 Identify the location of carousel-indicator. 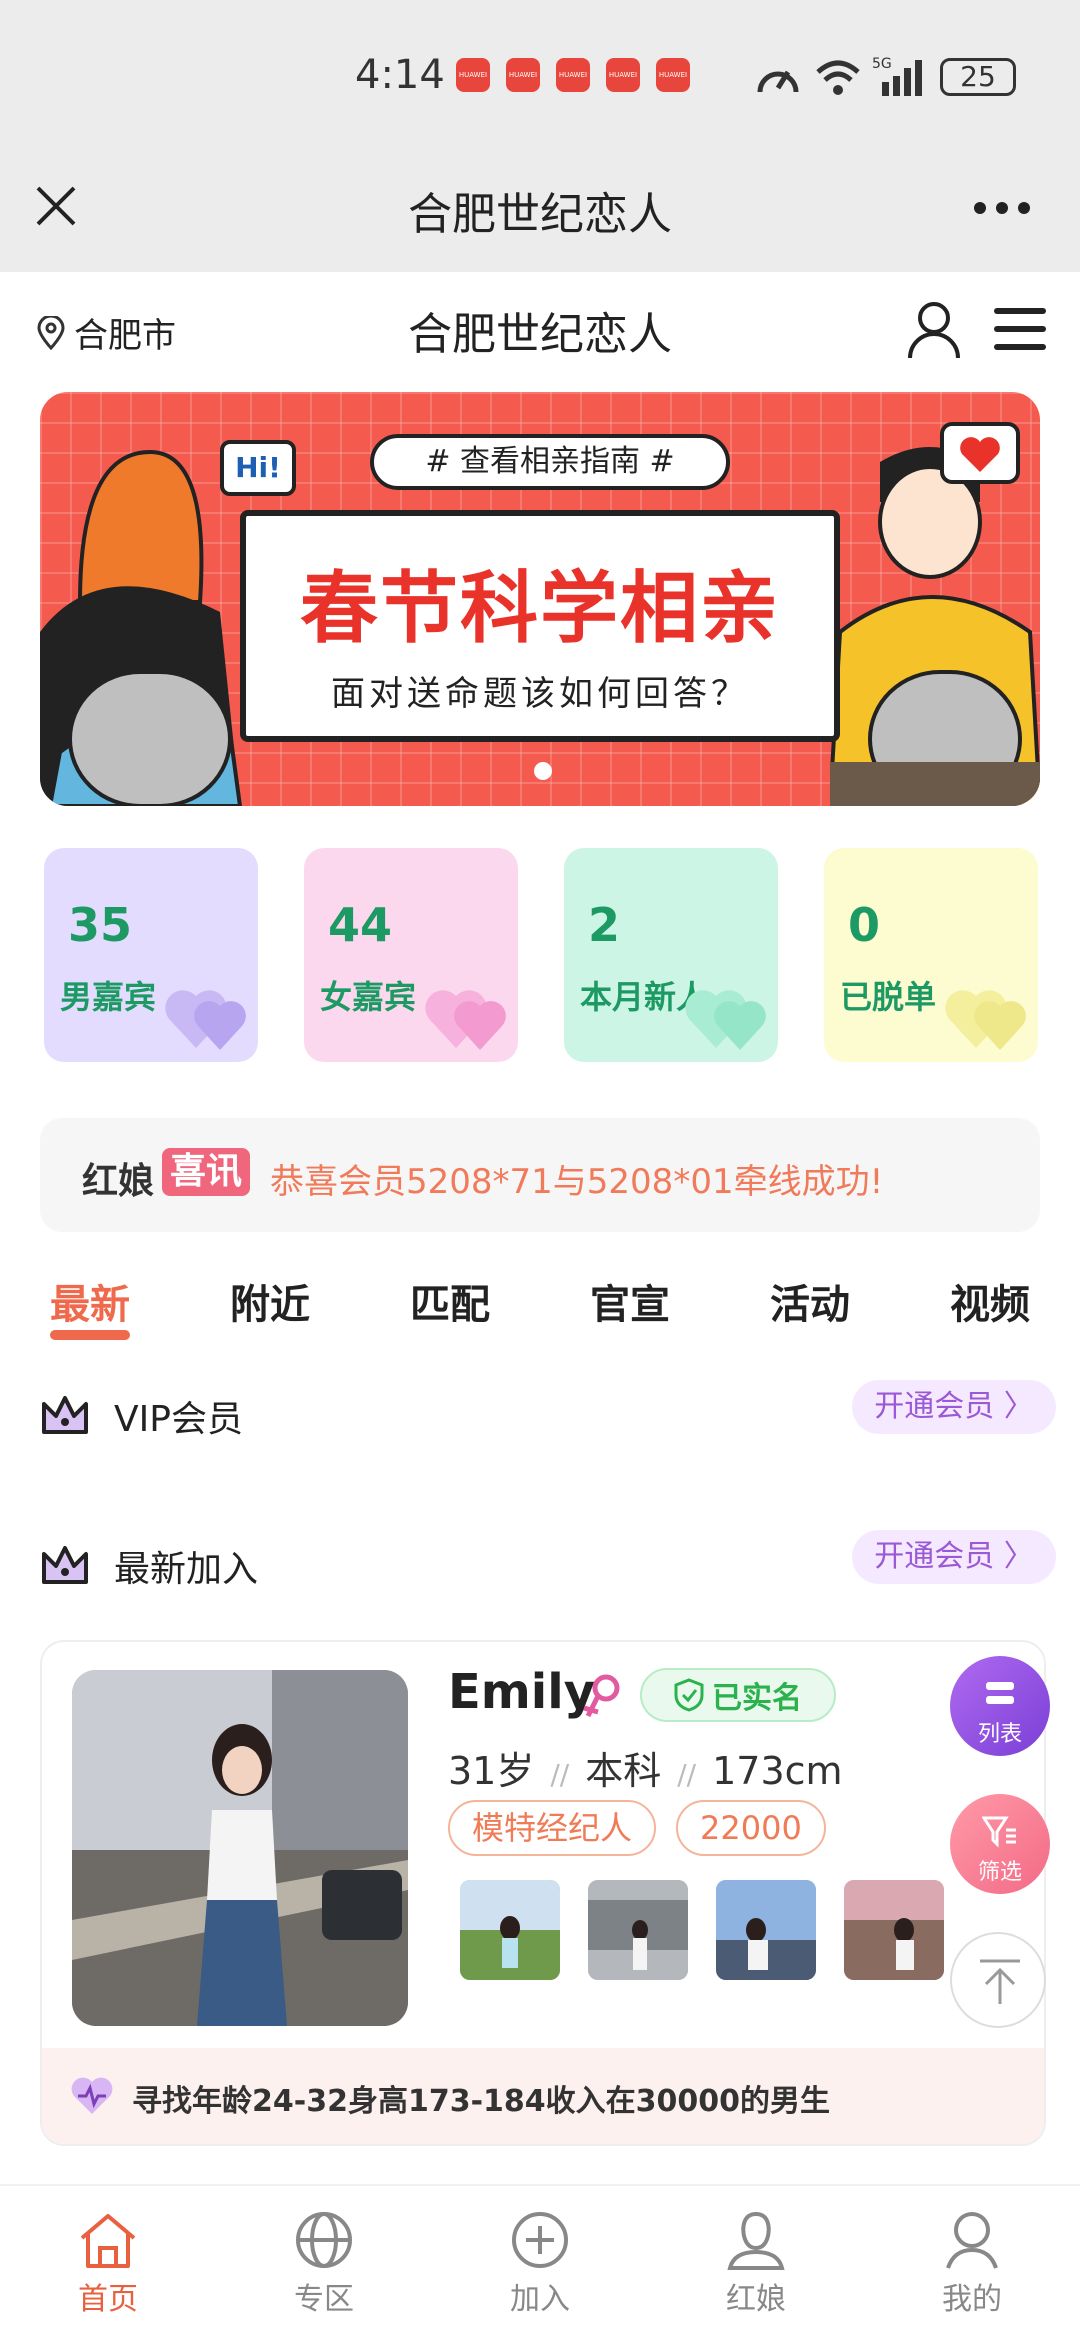
(543, 771).